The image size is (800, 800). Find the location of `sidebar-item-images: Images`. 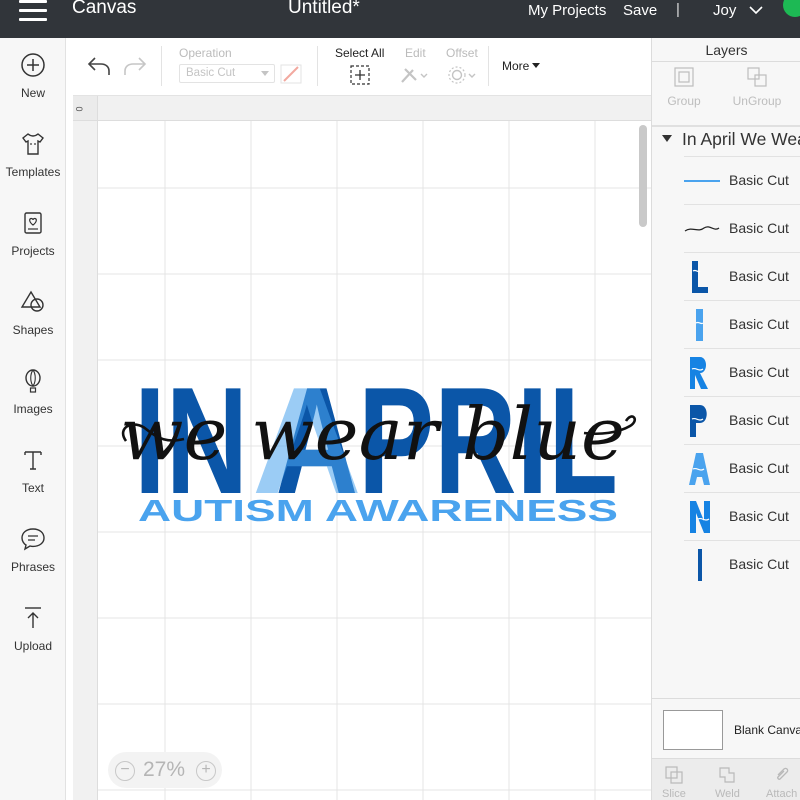

sidebar-item-images: Images is located at coordinates (33, 403).